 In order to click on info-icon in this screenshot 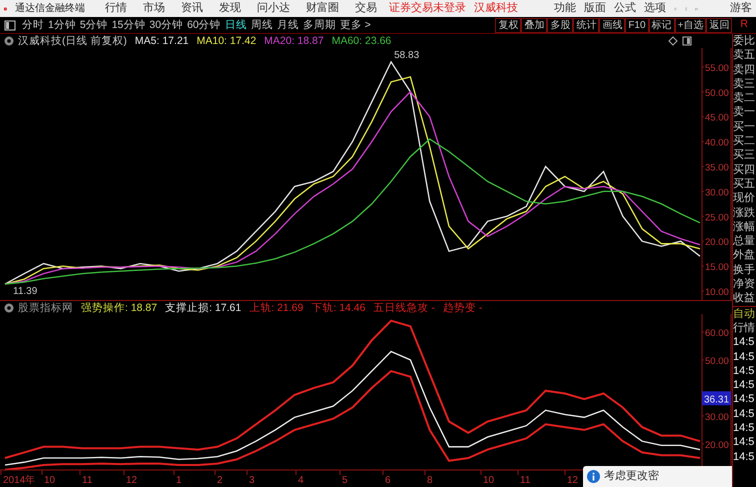, I will do `click(593, 476)`.